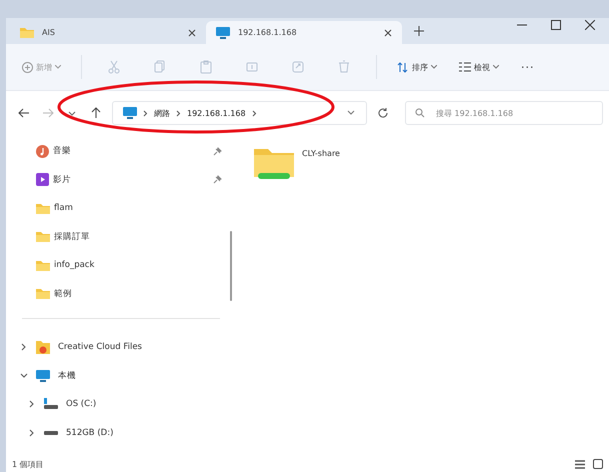 The width and height of the screenshot is (609, 472). I want to click on sort-button: 排序, so click(417, 67).